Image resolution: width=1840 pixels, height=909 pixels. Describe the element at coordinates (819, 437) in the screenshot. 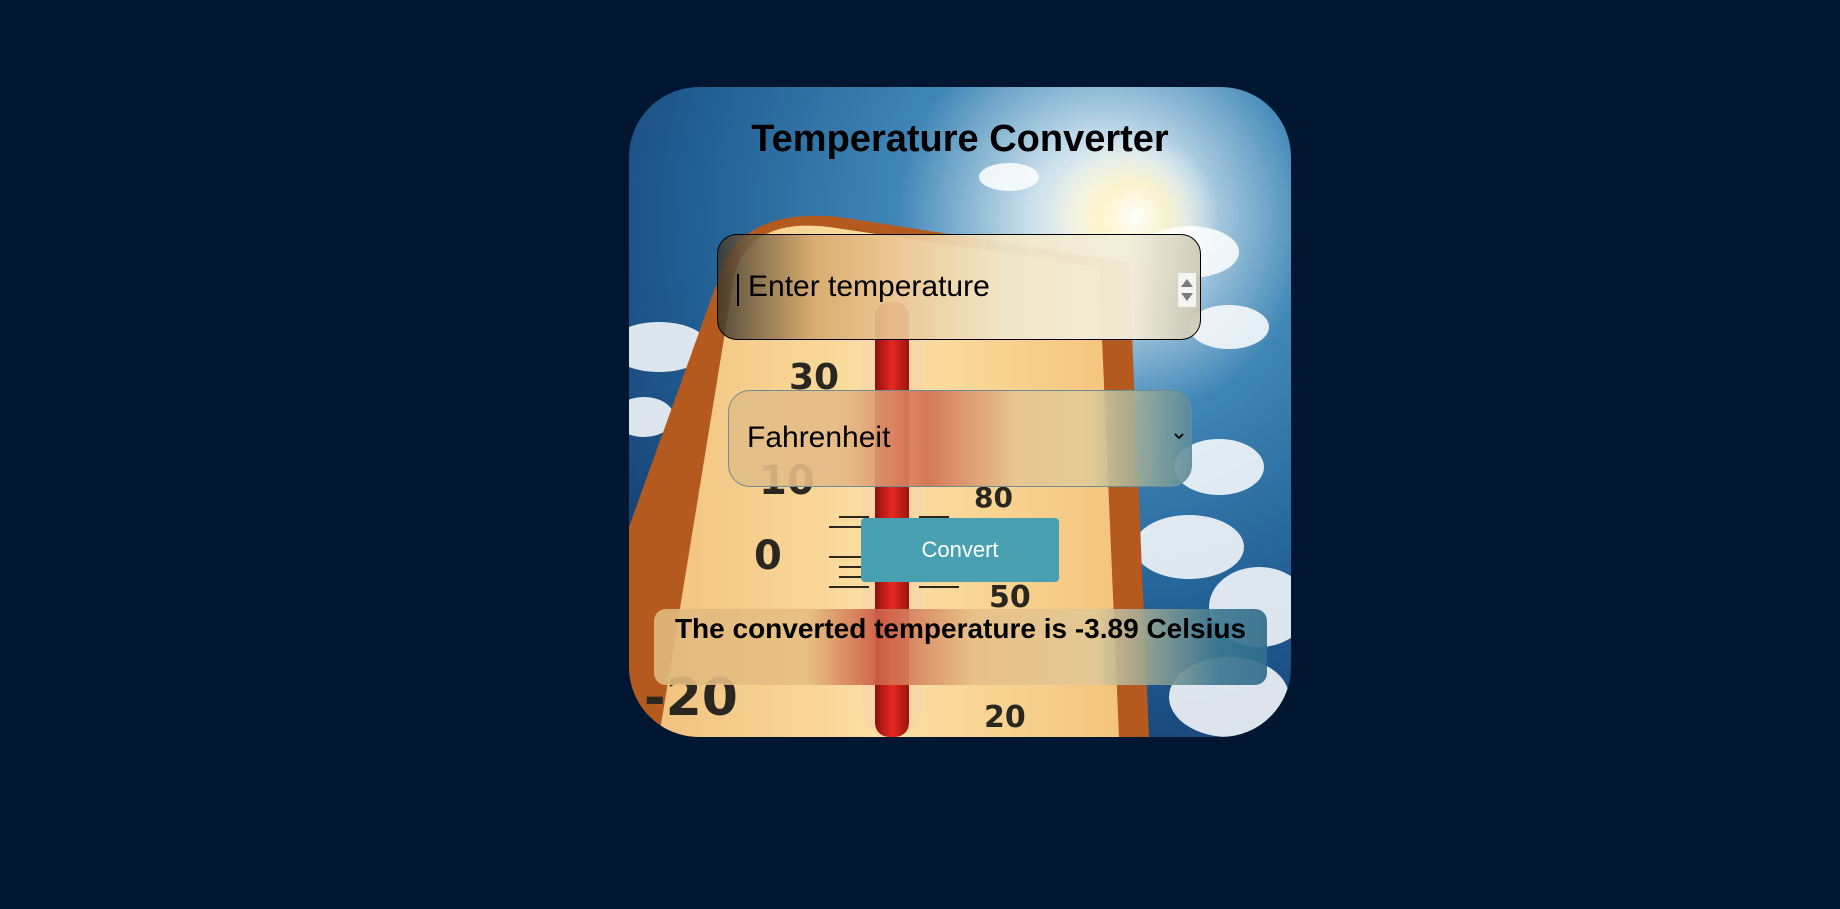

I see `unit-select-value: Fahrenheit` at that location.